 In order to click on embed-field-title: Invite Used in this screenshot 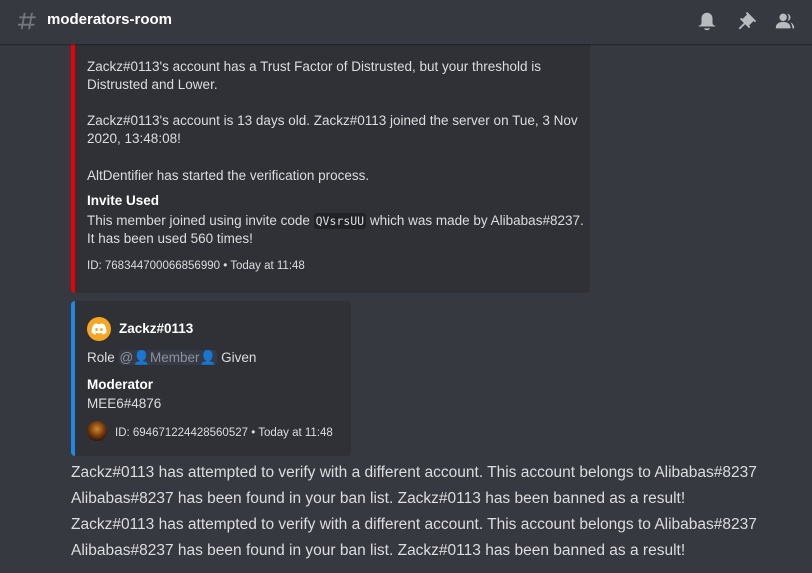, I will do `click(123, 200)`.